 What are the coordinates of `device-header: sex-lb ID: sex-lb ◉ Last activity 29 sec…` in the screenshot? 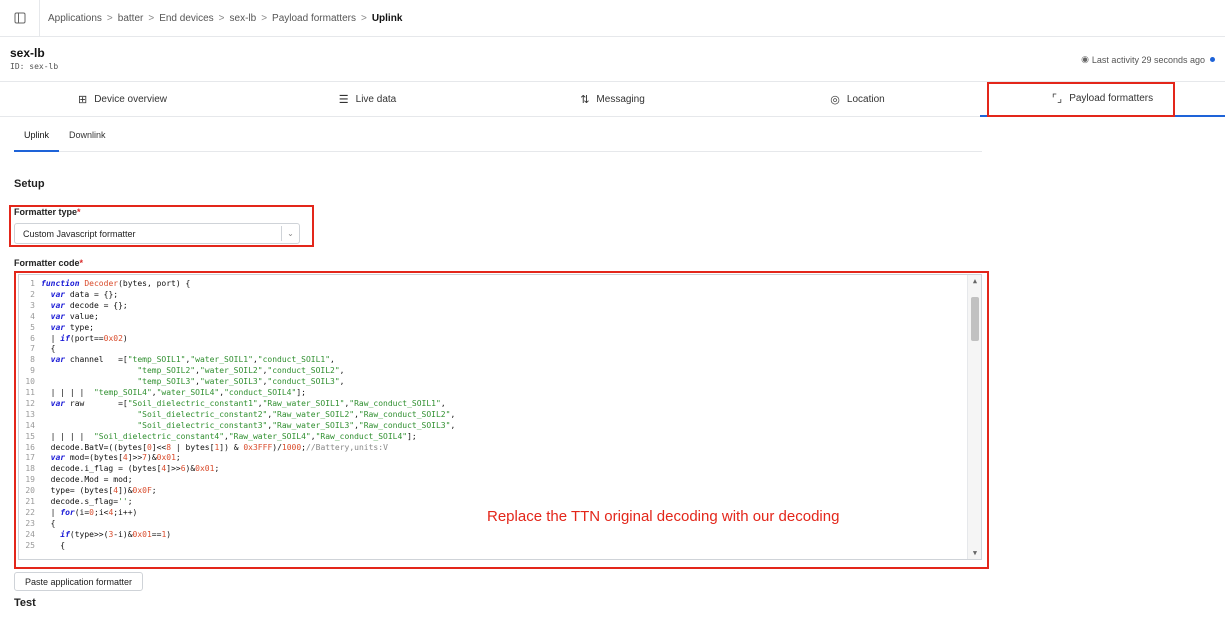 It's located at (612, 59).